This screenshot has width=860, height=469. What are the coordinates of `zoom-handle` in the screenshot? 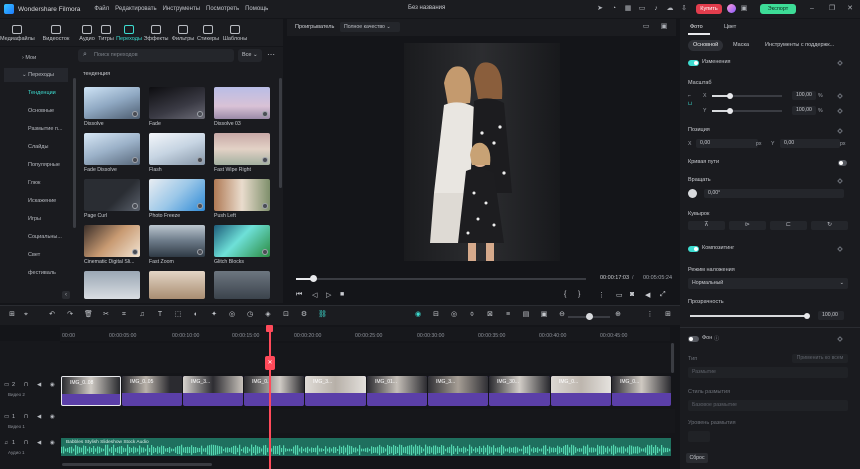 It's located at (589, 316).